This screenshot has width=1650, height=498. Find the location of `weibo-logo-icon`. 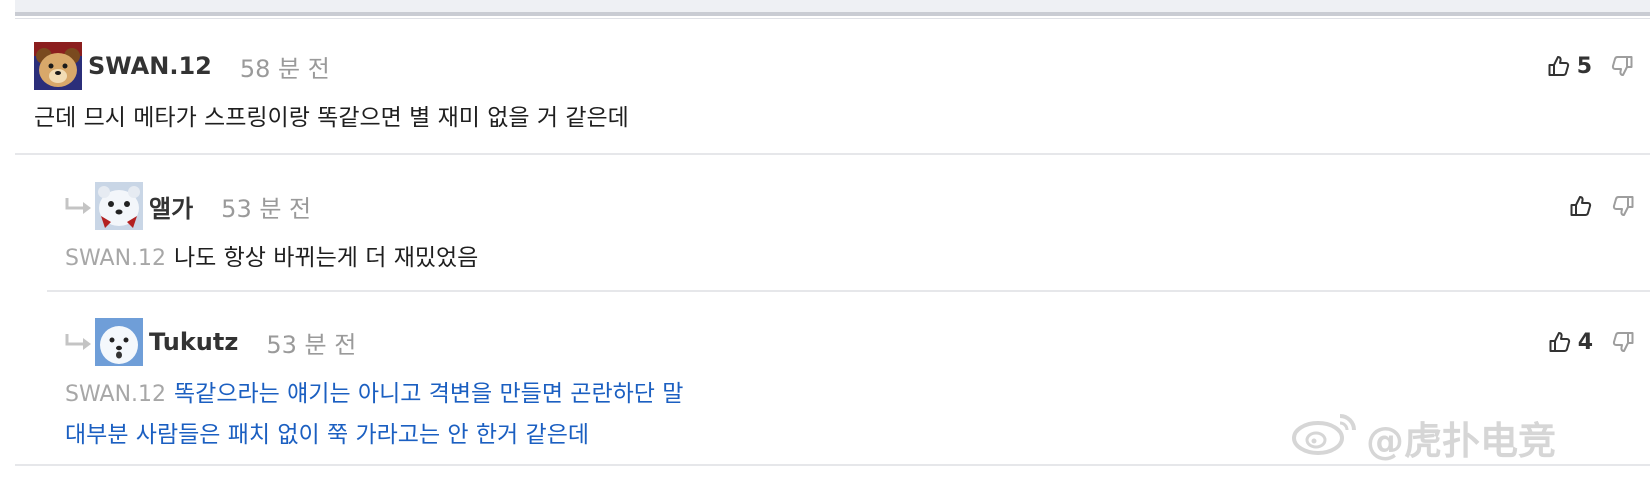

weibo-logo-icon is located at coordinates (1328, 437).